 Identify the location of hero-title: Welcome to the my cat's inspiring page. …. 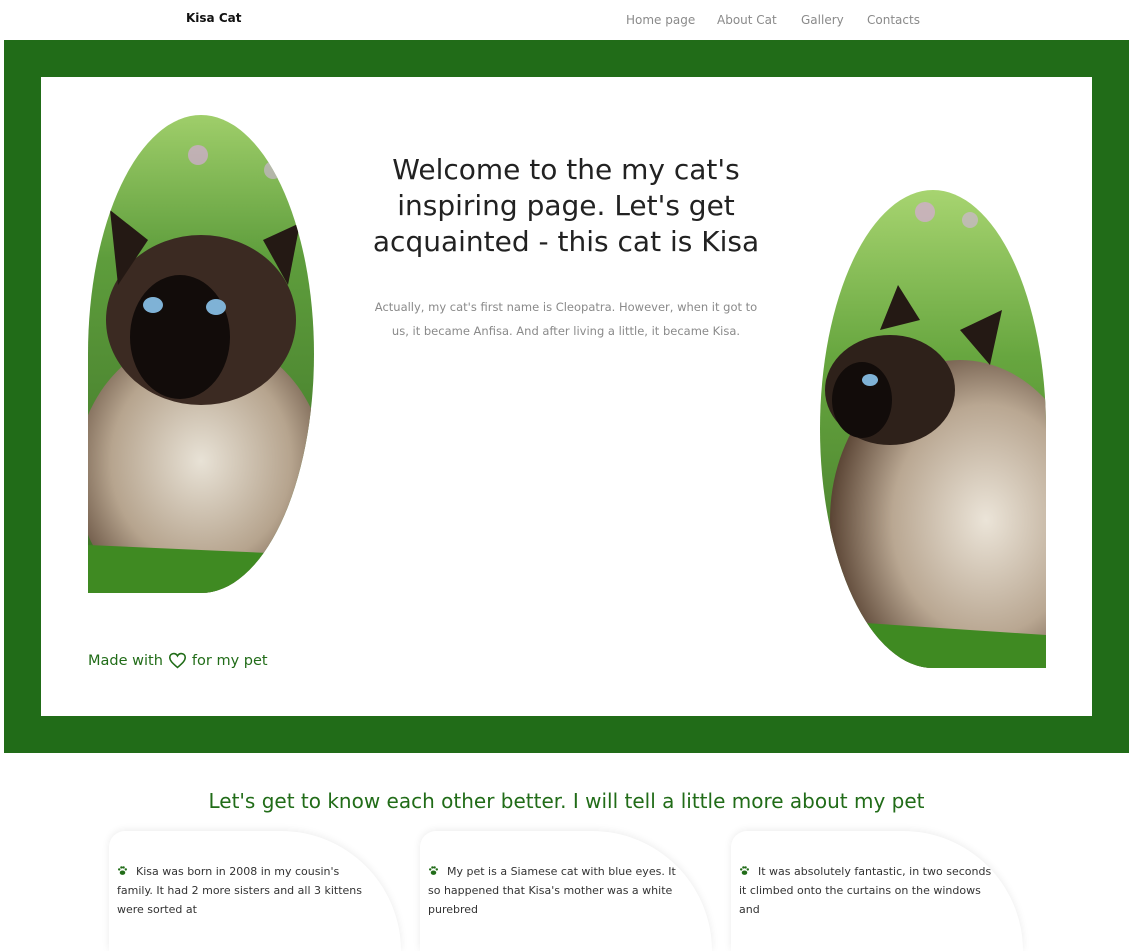
(566, 205).